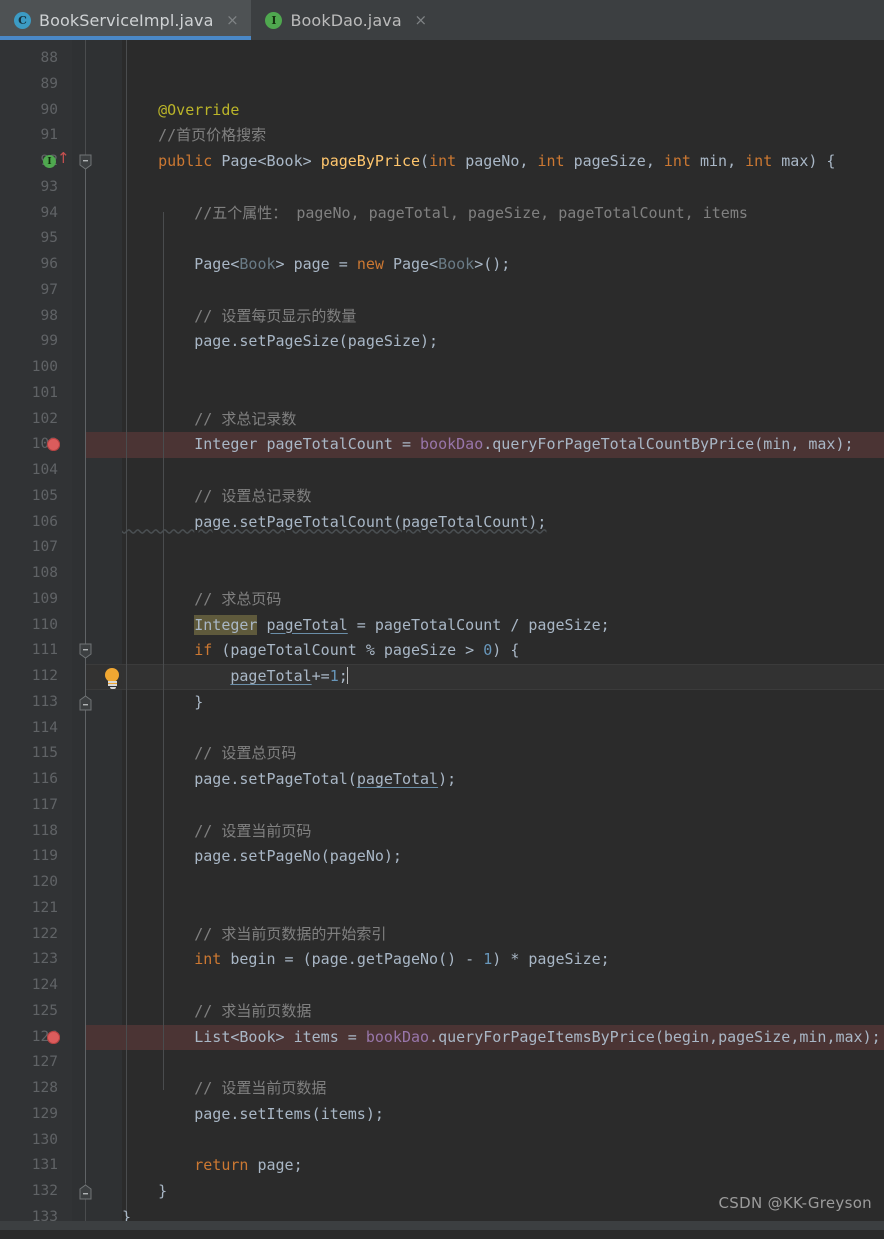 The width and height of the screenshot is (884, 1239). What do you see at coordinates (442, 883) in the screenshot?
I see `code-line: 120` at bounding box center [442, 883].